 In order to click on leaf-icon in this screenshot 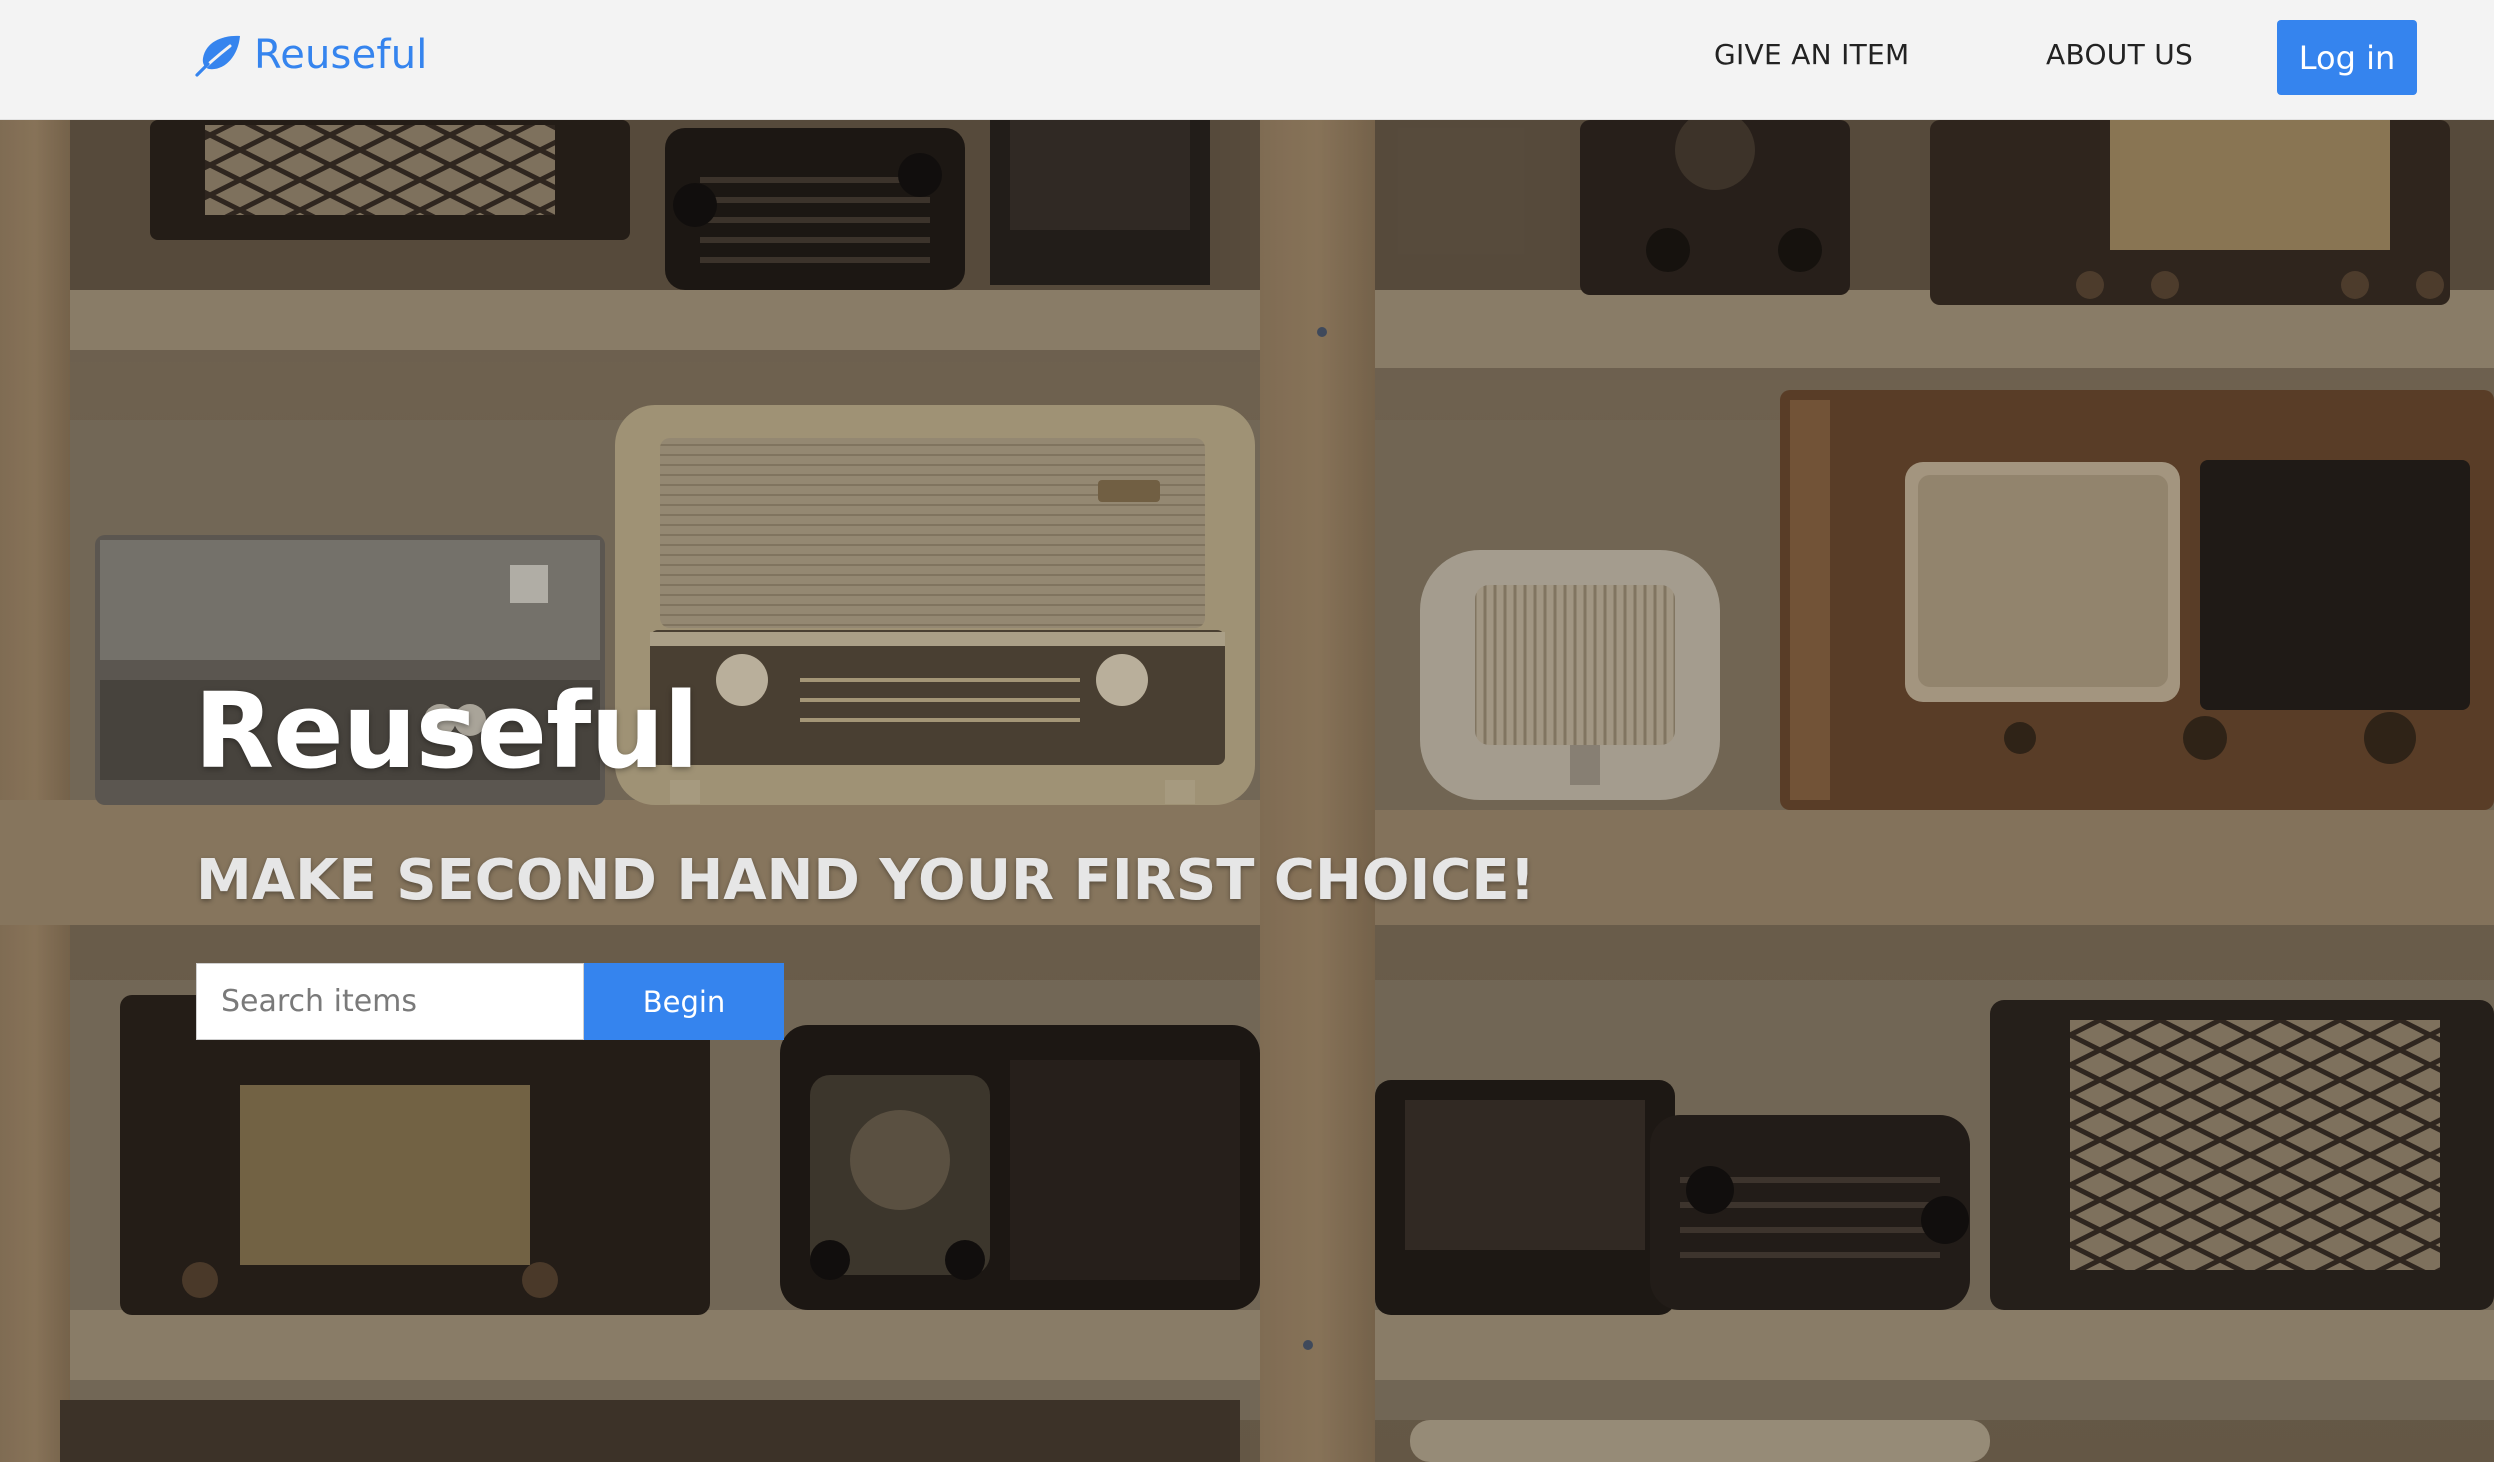, I will do `click(217, 56)`.